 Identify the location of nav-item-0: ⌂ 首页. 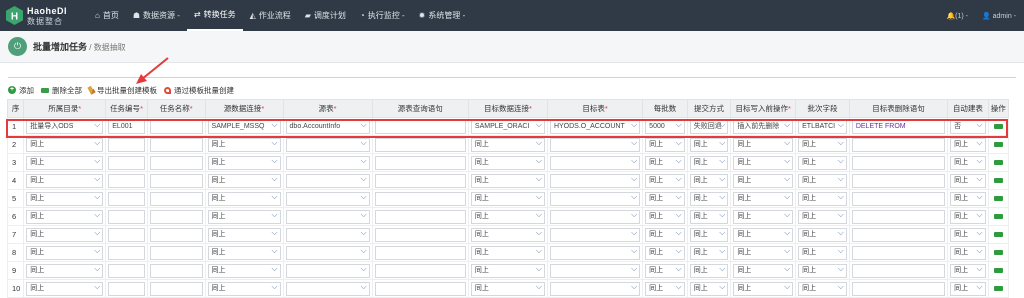
(107, 15).